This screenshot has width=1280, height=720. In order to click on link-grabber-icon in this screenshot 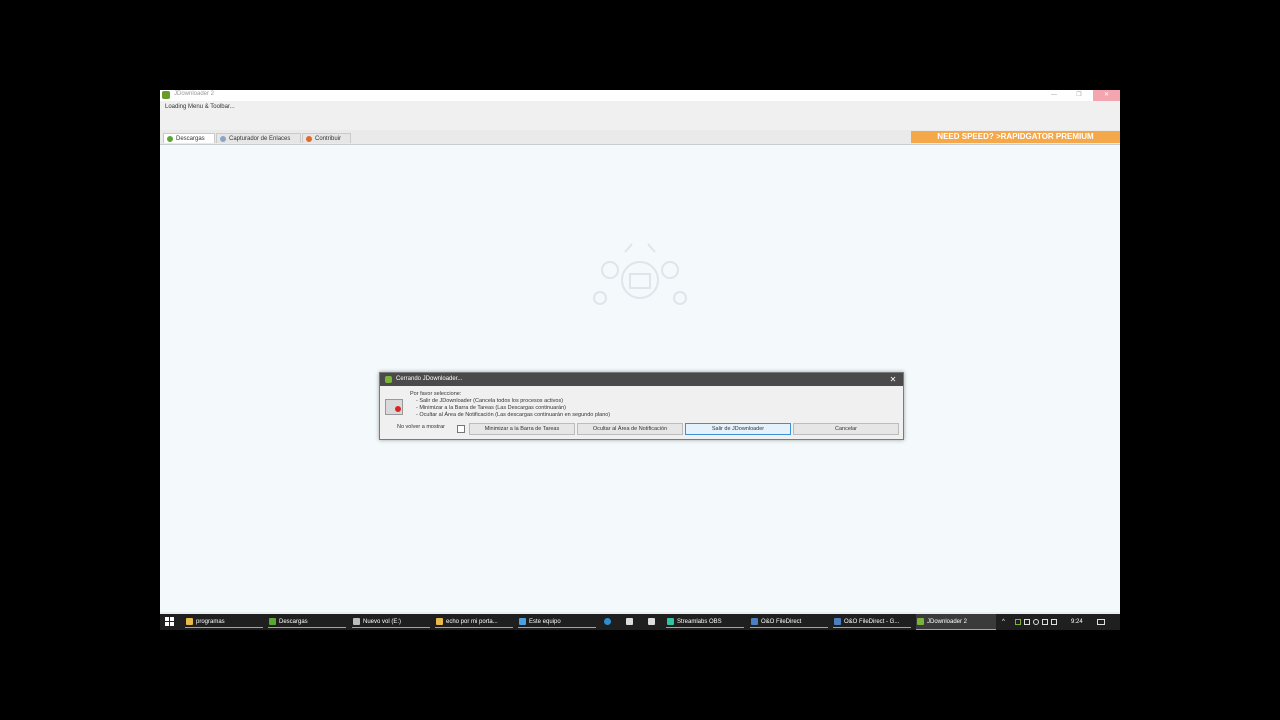, I will do `click(223, 139)`.